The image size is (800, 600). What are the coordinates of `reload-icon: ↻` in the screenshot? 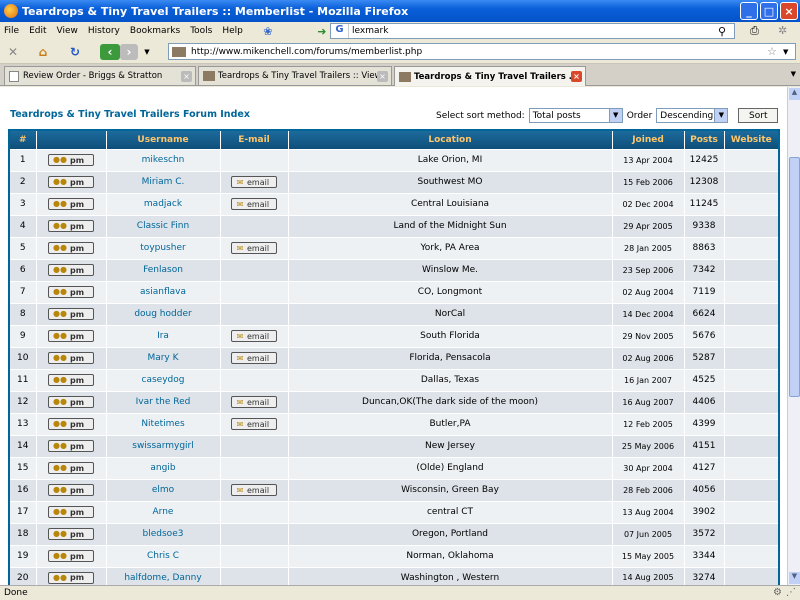 It's located at (75, 52).